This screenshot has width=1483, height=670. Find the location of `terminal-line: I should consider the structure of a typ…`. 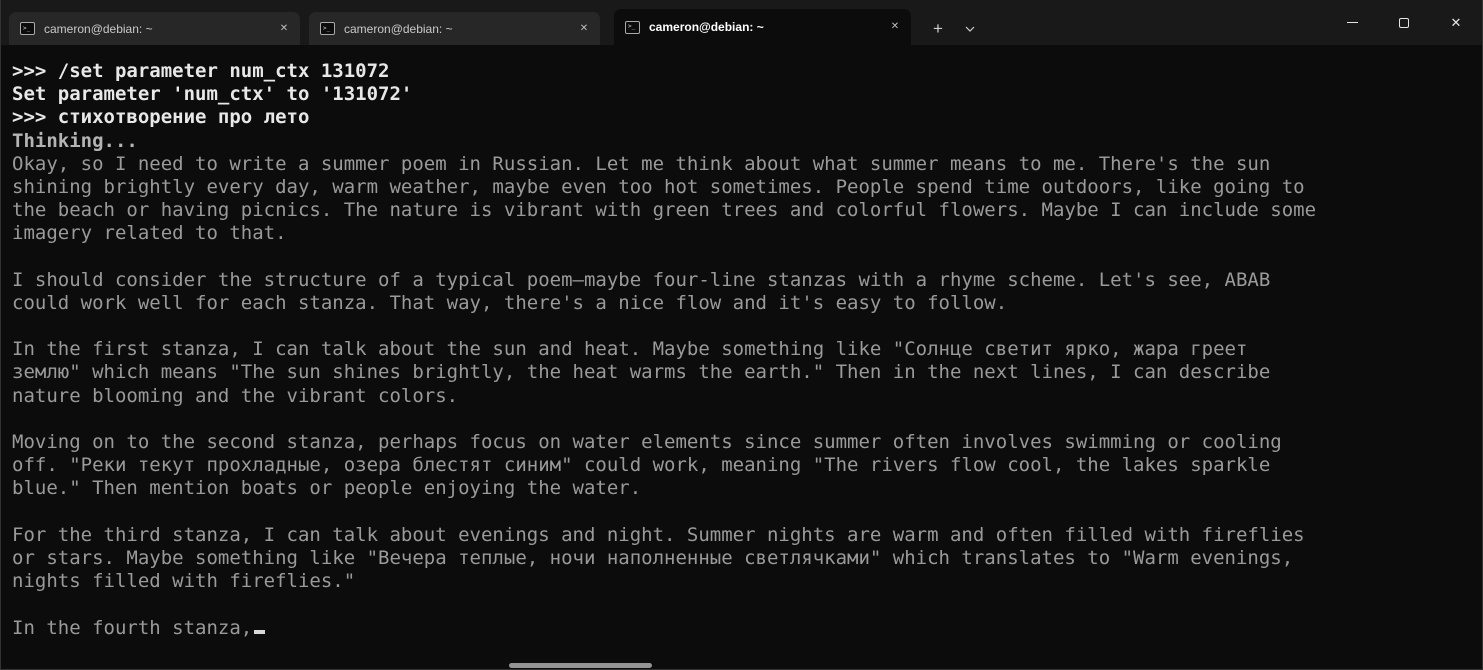

terminal-line: I should consider the structure of a typ… is located at coordinates (641, 279).